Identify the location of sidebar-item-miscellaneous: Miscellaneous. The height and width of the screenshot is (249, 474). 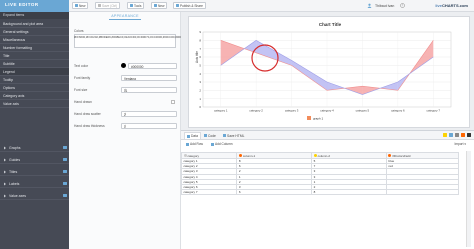
(34, 40).